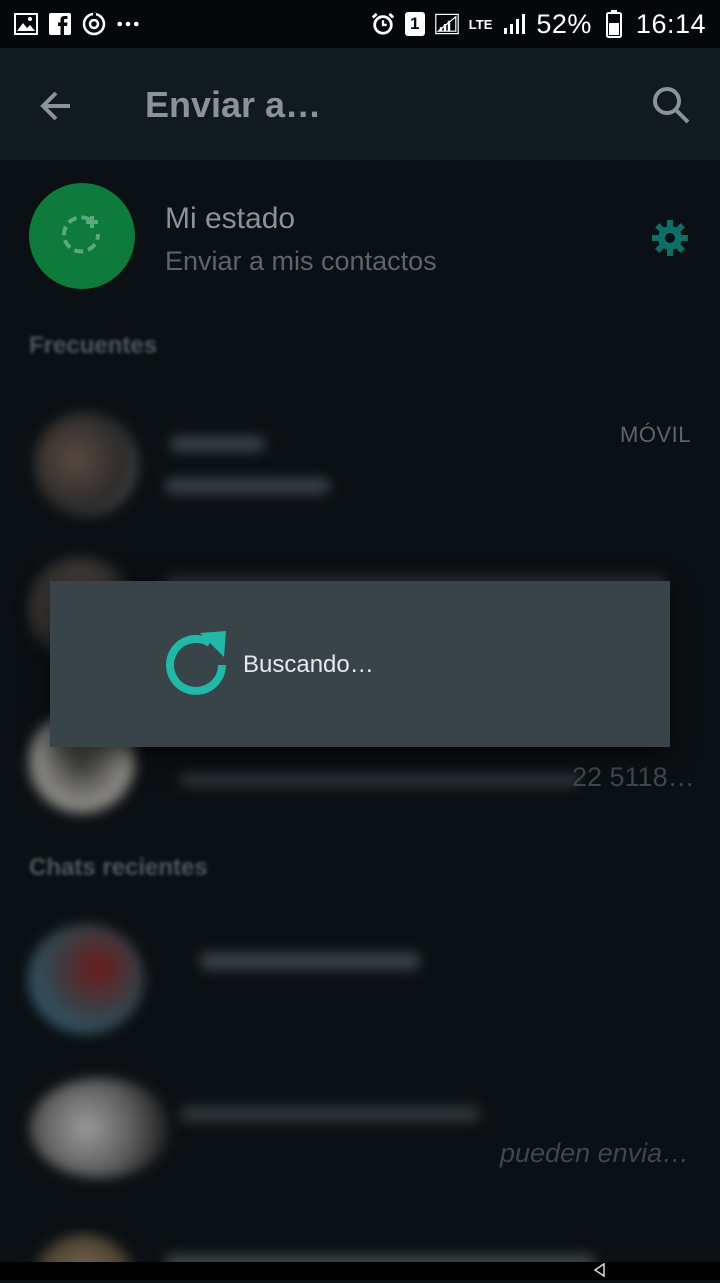  I want to click on navigation-bar, so click(360, 1271).